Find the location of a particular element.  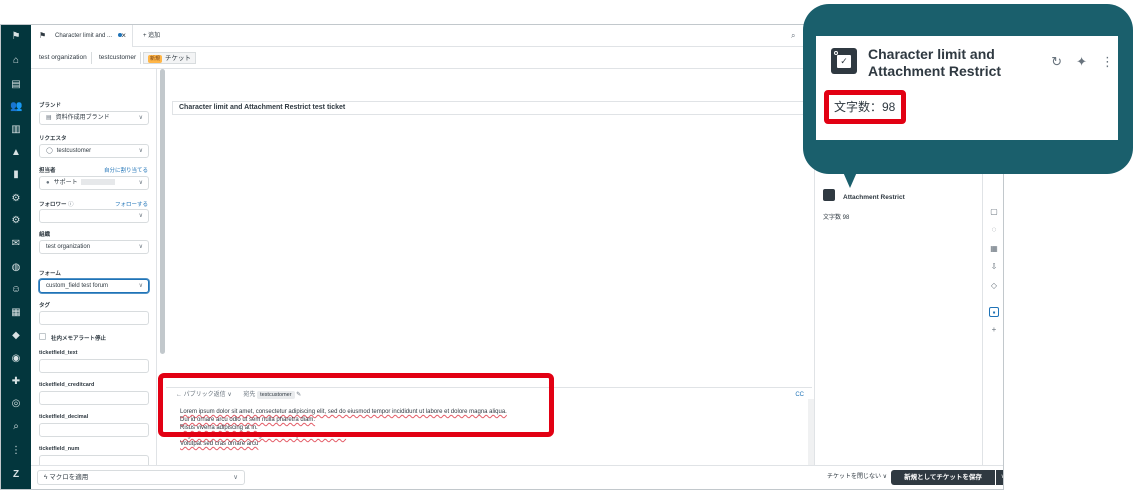

home-icon: ⌂ is located at coordinates (16, 61).